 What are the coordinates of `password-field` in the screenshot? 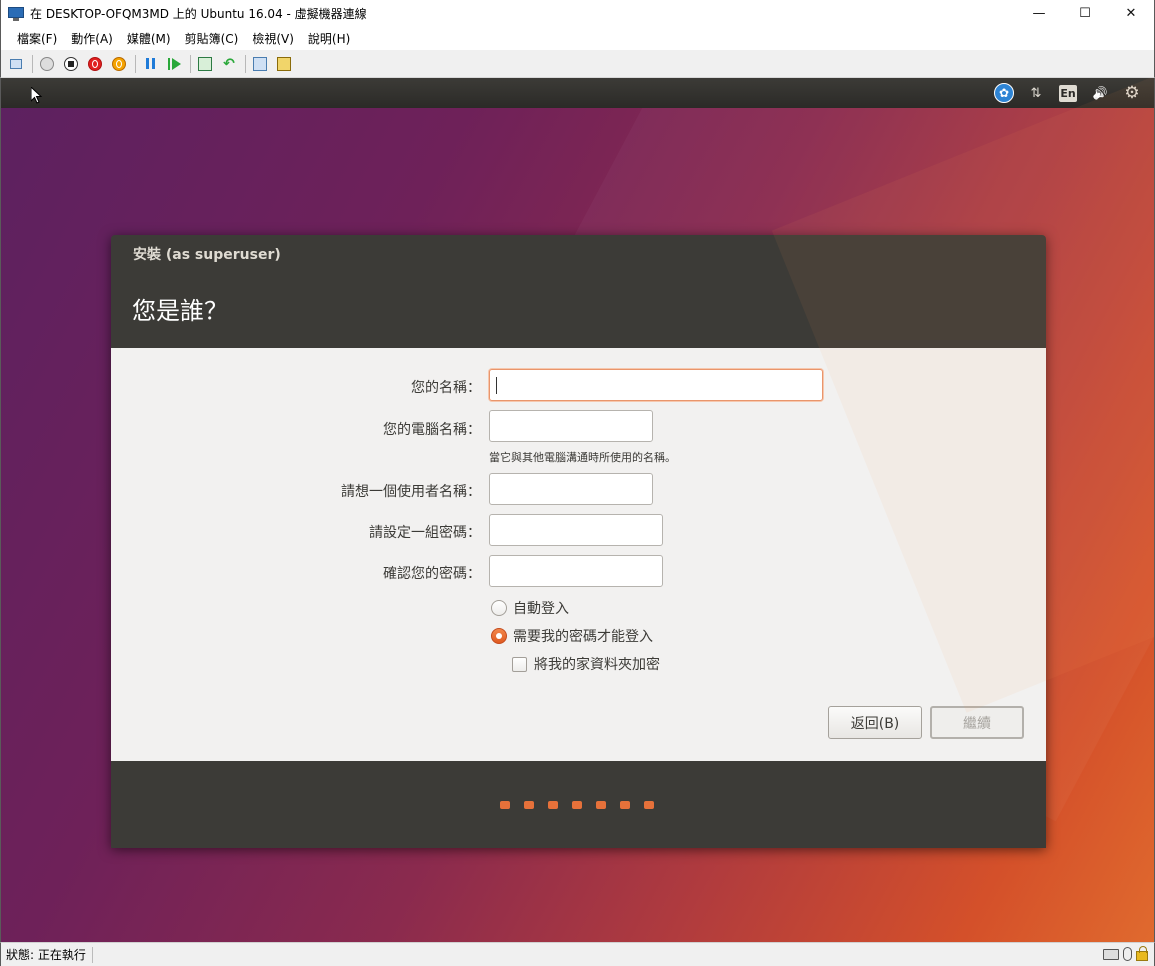 It's located at (576, 530).